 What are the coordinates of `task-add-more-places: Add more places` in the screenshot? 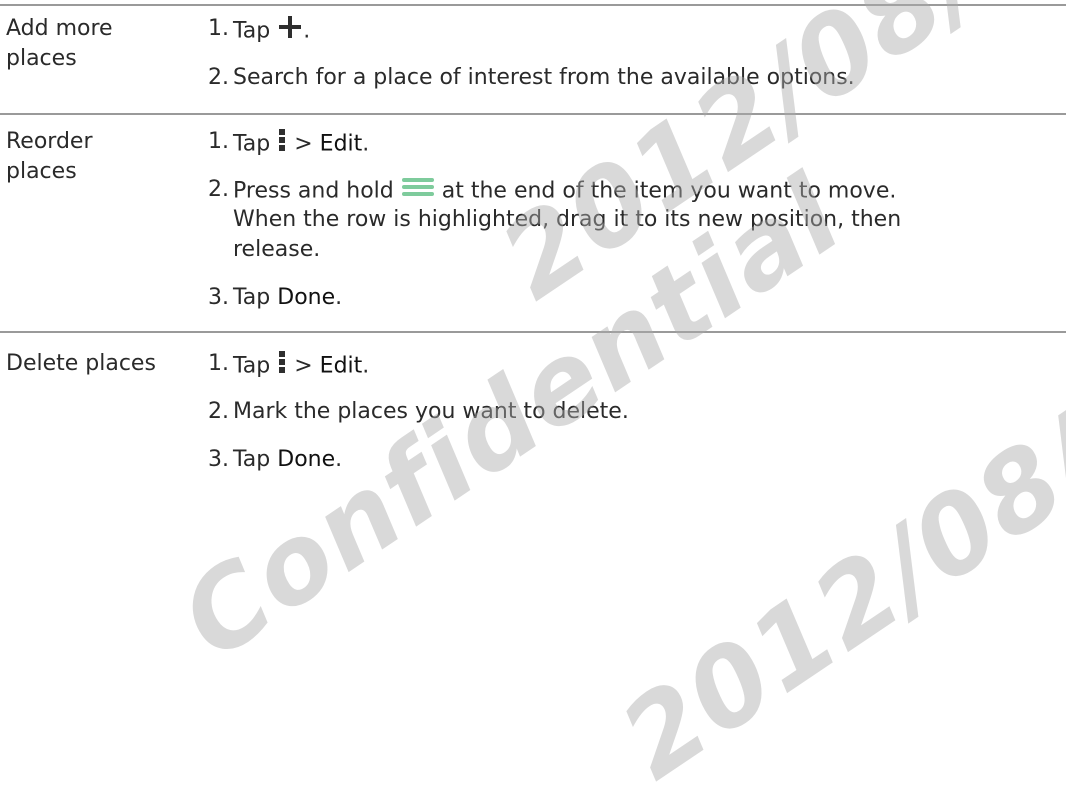 It's located at (59, 43).